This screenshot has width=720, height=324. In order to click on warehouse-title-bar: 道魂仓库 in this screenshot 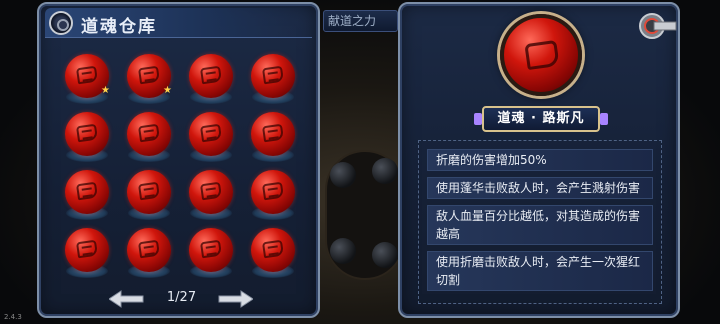, I will do `click(178, 23)`.